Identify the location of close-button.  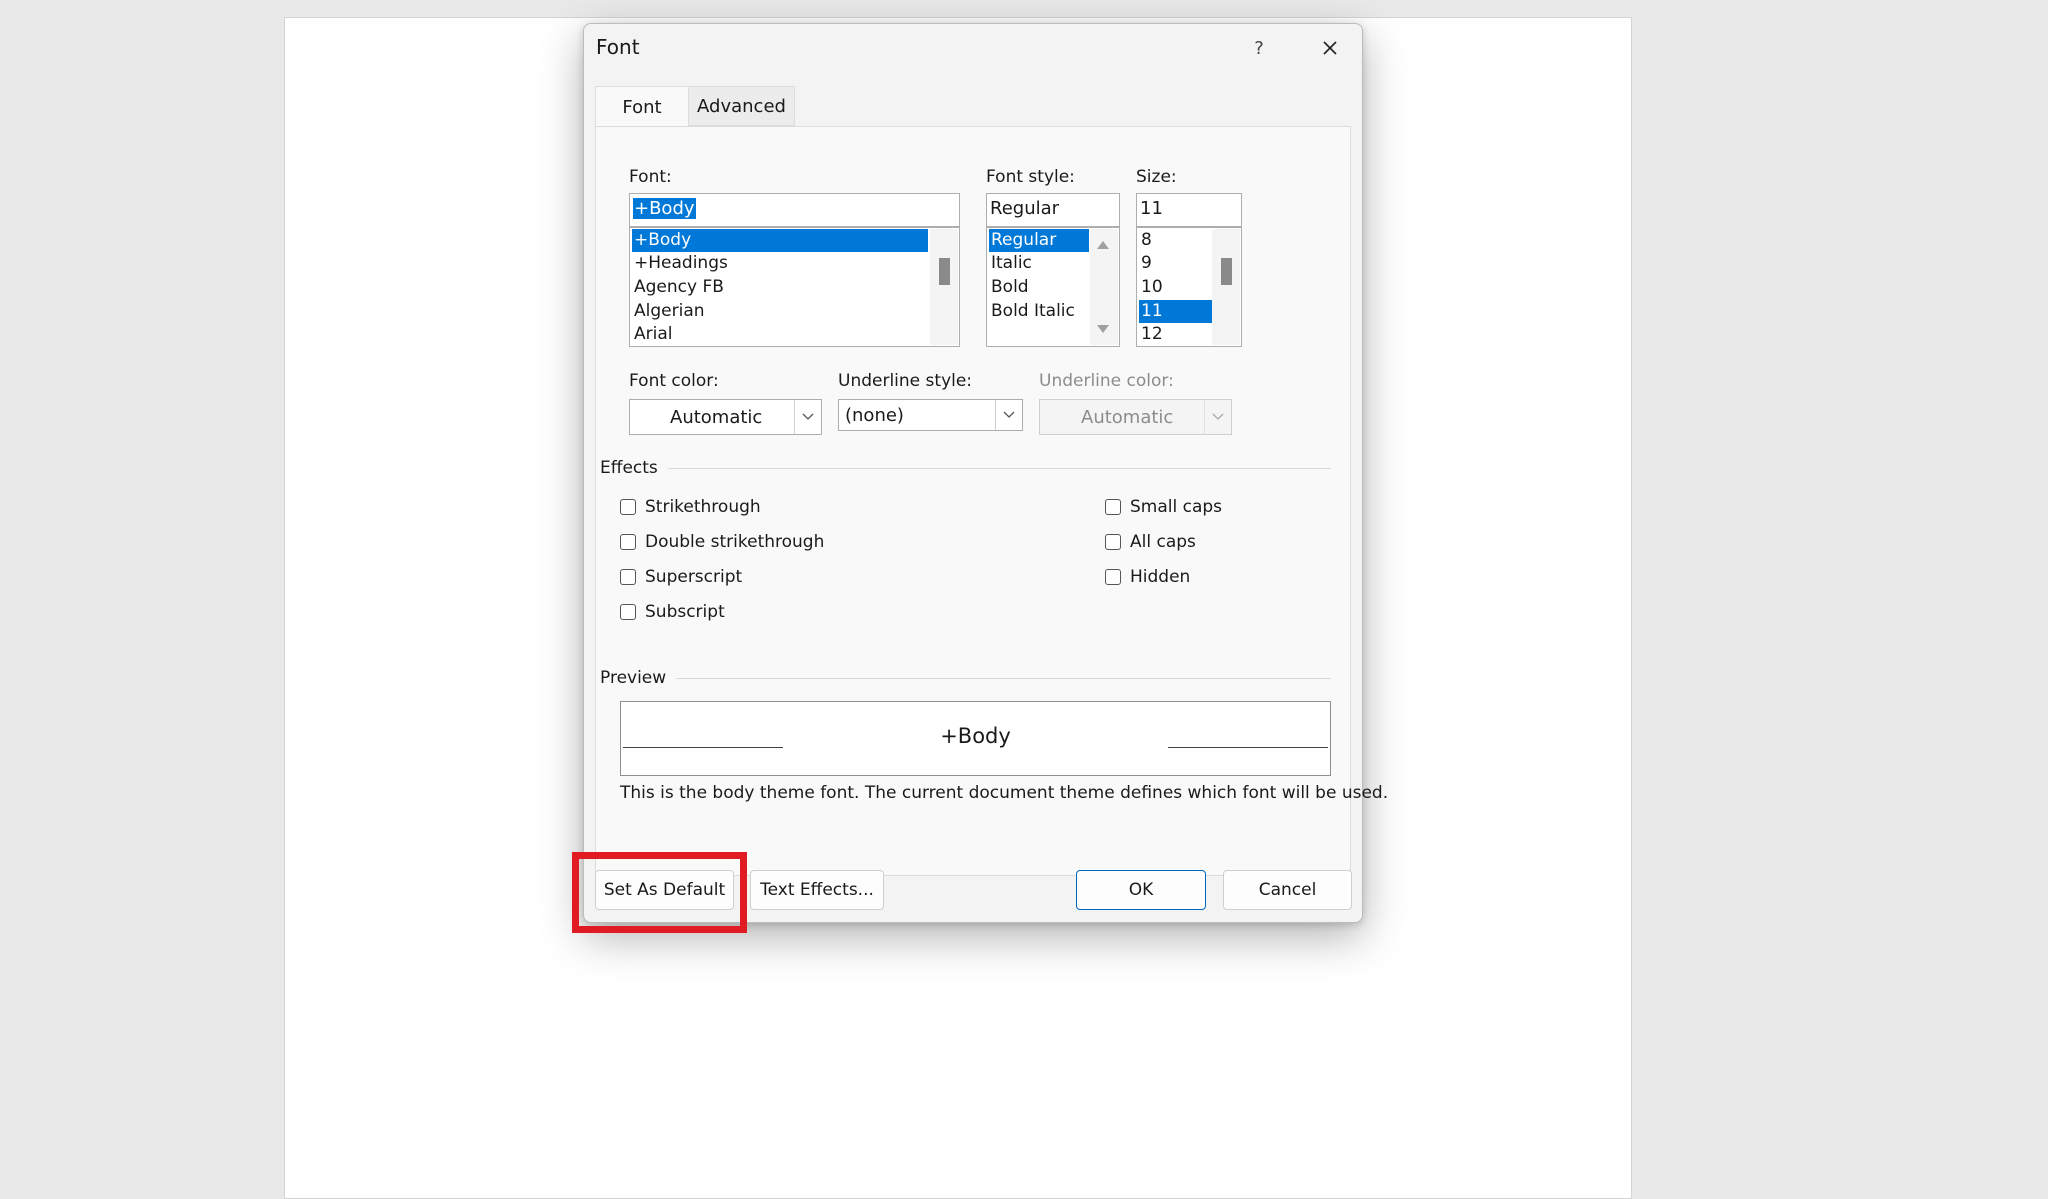
(1330, 48).